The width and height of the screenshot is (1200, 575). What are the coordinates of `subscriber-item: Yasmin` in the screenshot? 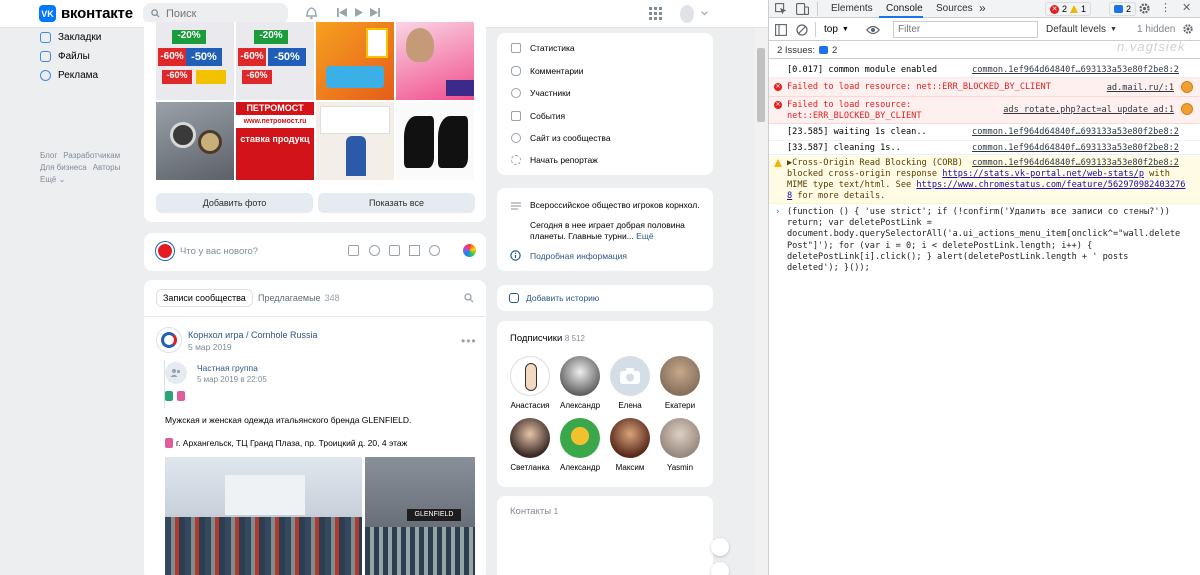 It's located at (680, 445).